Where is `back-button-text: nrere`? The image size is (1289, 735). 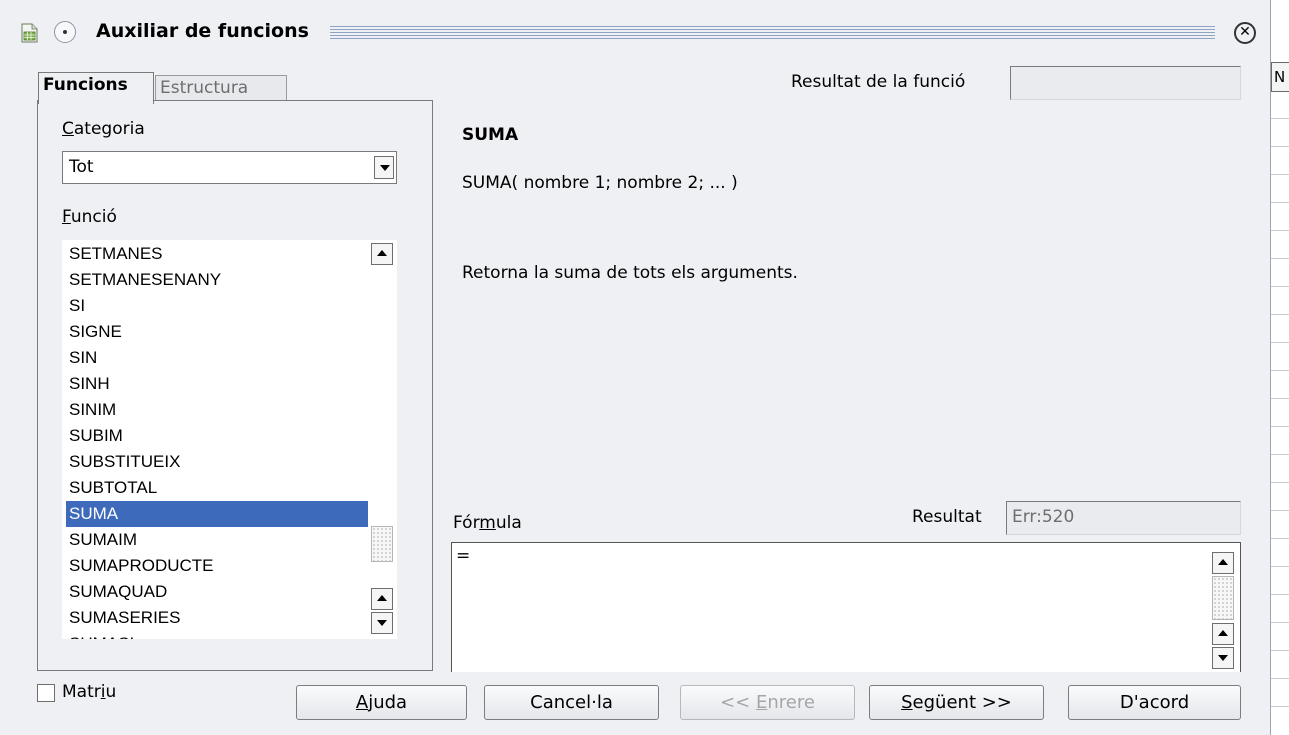 back-button-text: nrere is located at coordinates (791, 702).